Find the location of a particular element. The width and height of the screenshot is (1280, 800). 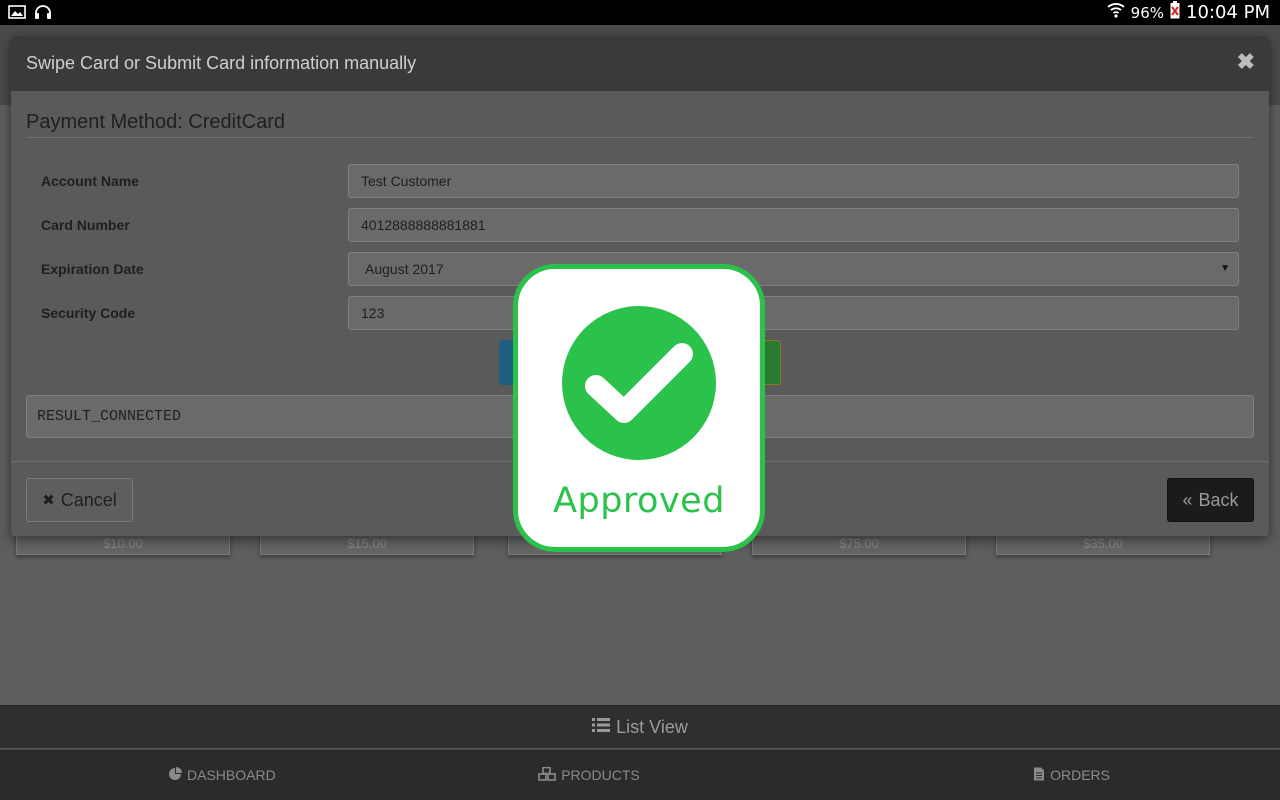

nav-products-label: PRODUCTS is located at coordinates (600, 775).